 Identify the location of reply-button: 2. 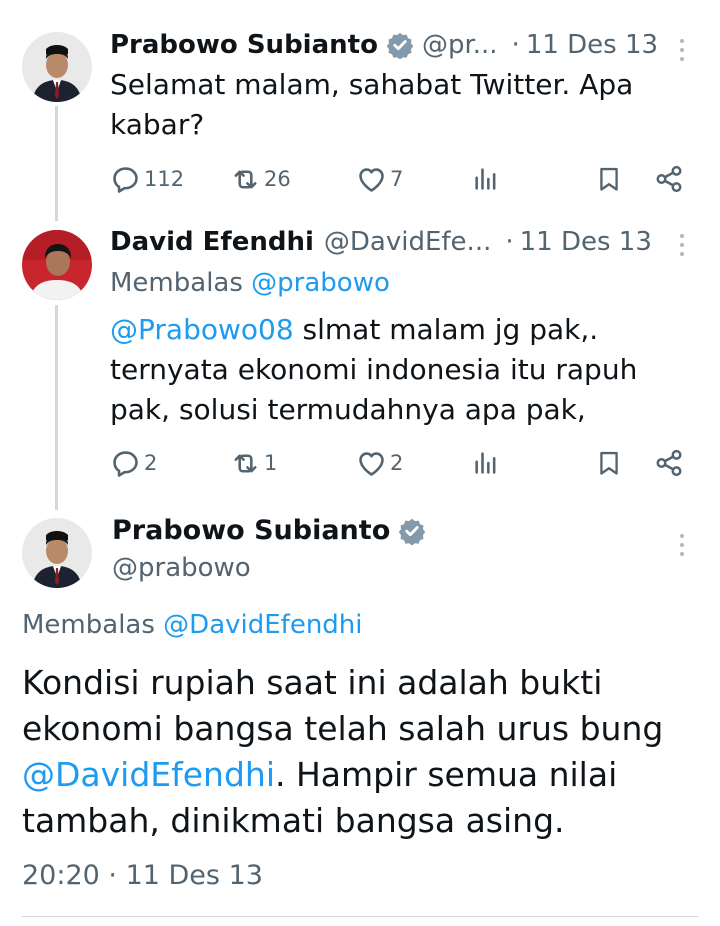
(133, 463).